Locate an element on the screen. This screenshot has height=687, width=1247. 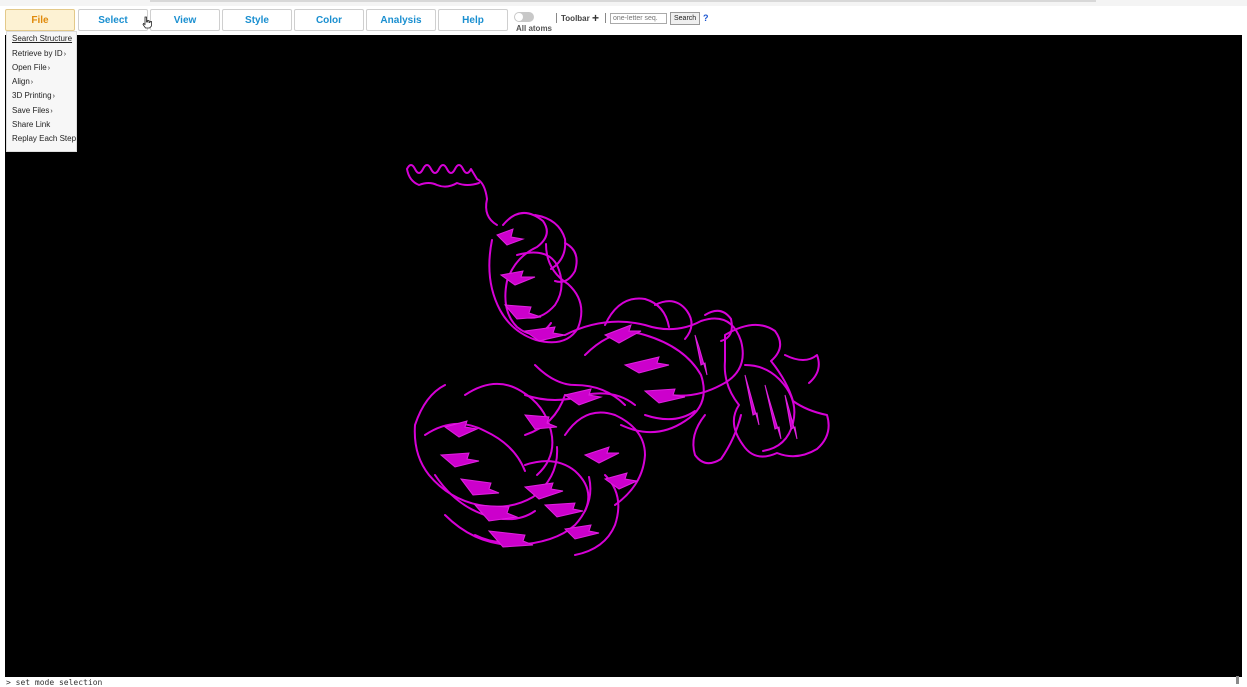
menu-analysis: Analysis is located at coordinates (401, 20).